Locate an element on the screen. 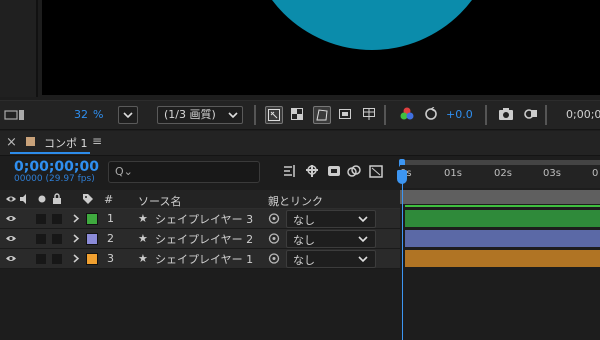 The width and height of the screenshot is (600, 340). shy-layers-icon is located at coordinates (334, 173).